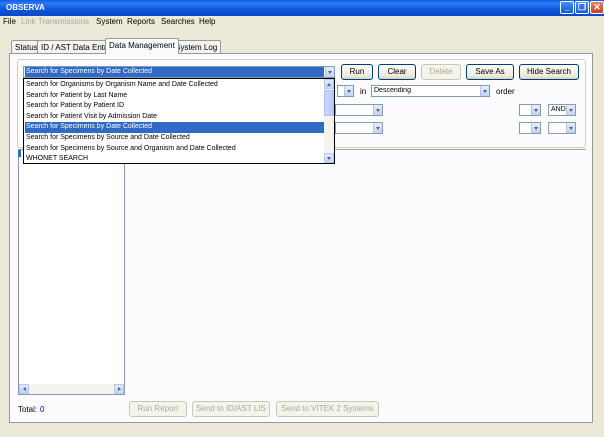  I want to click on sort-field-combobox, so click(345, 91).